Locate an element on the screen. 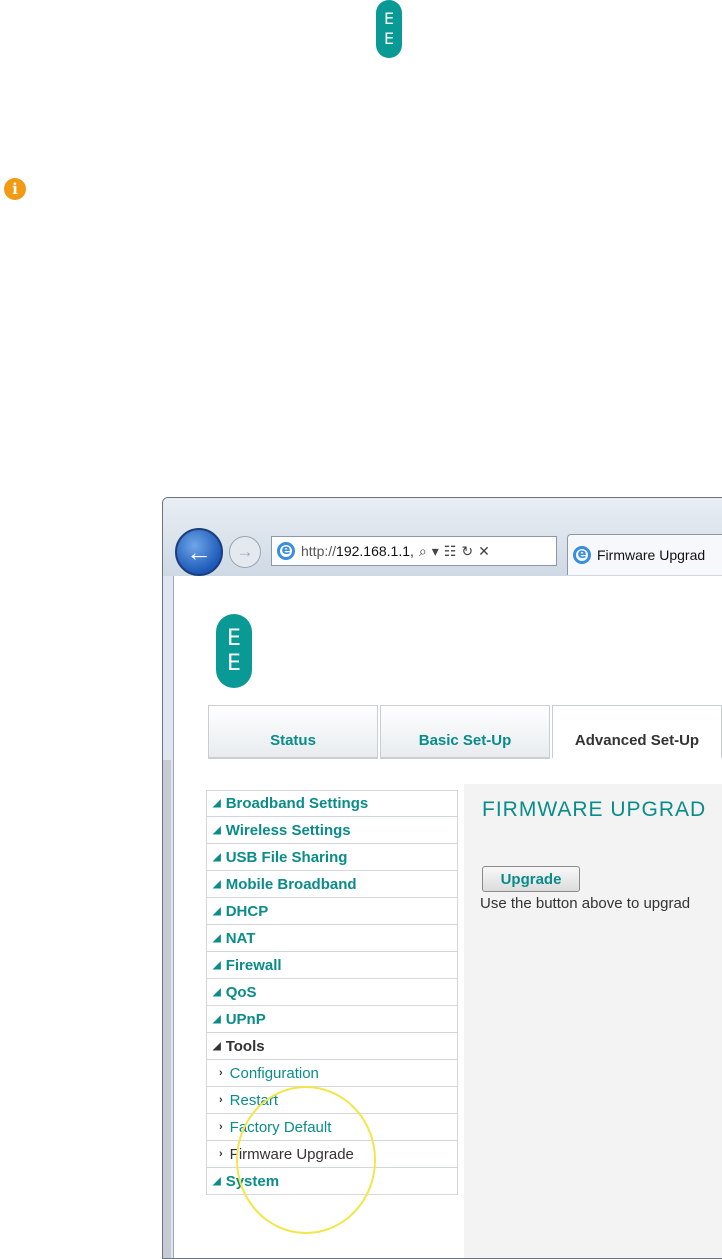 This screenshot has height=1259, width=722. upgrade-button: Upgrade is located at coordinates (531, 879).